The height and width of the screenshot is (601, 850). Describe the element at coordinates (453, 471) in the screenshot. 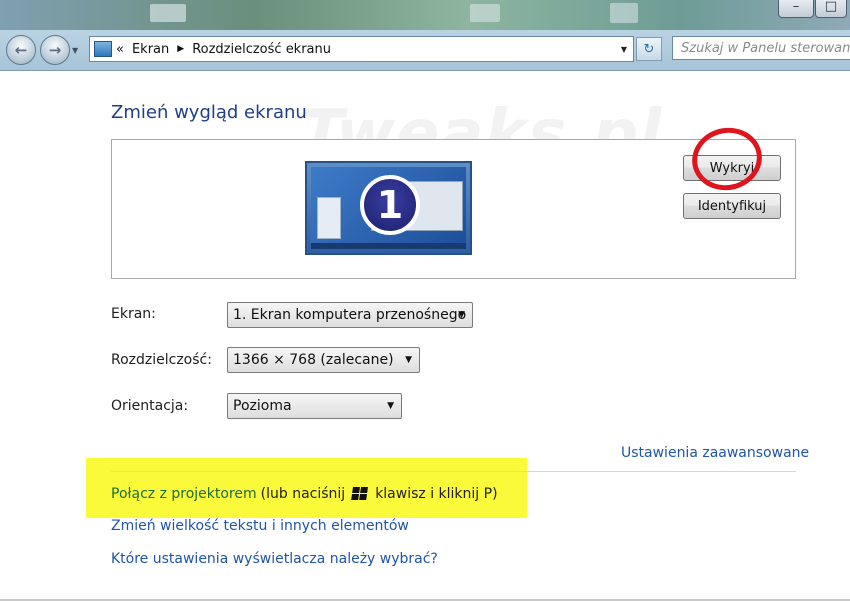

I see `divider` at that location.